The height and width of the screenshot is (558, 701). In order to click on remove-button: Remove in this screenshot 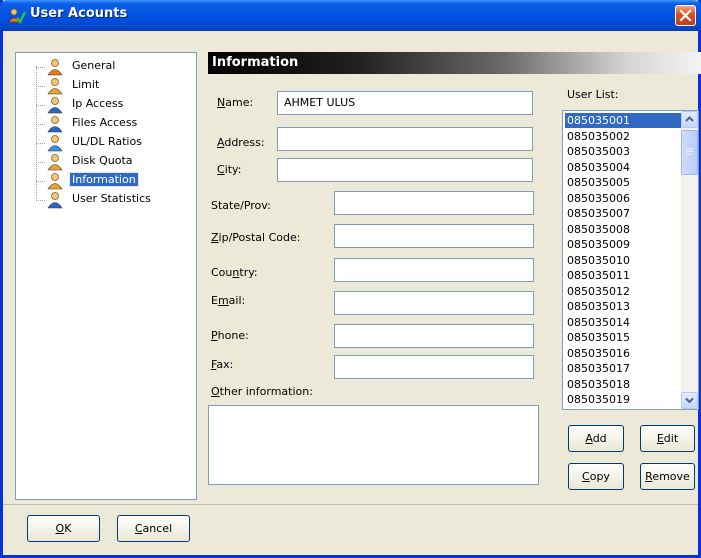, I will do `click(667, 476)`.